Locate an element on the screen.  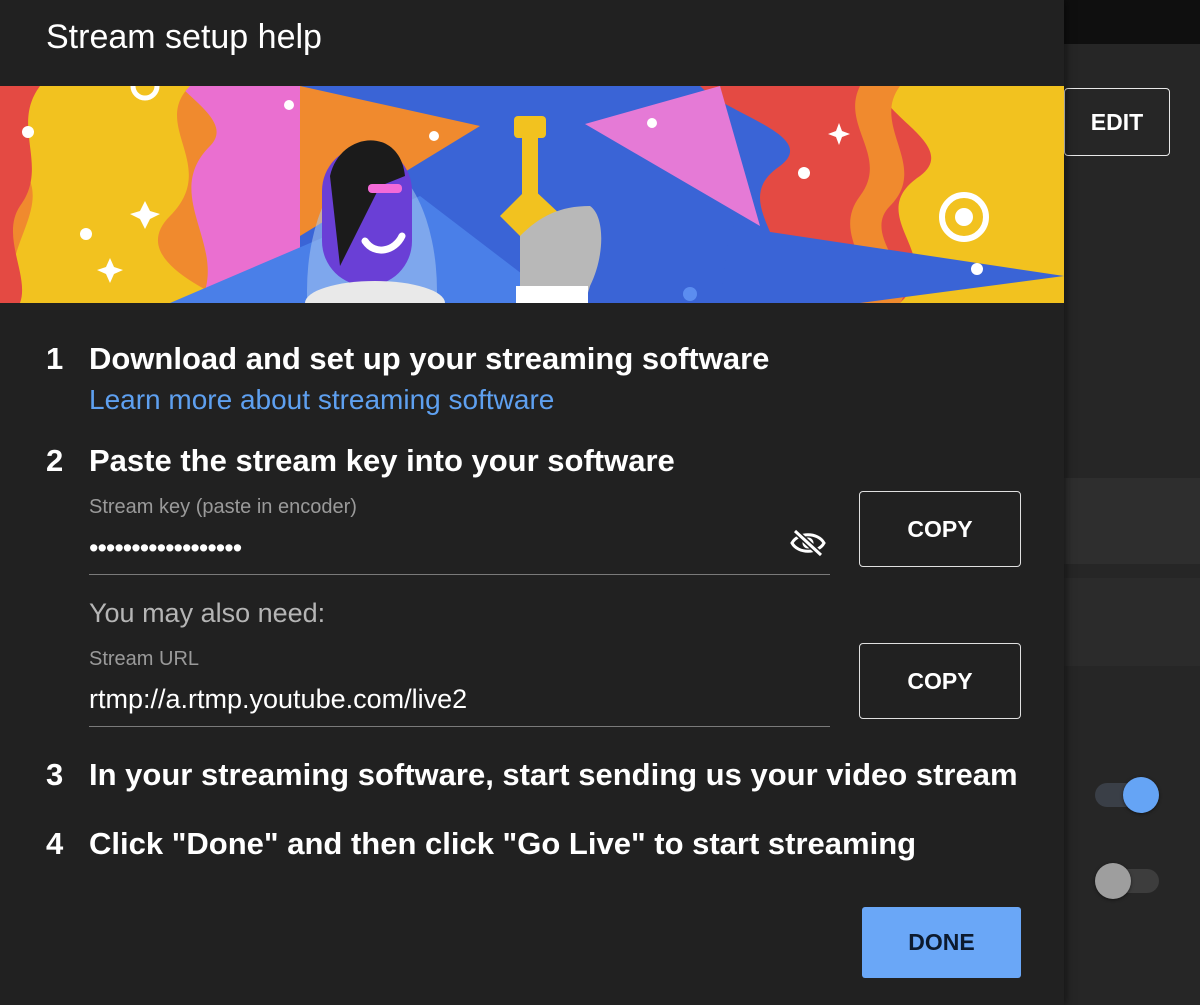
copy-stream-key-button: COPY is located at coordinates (940, 529).